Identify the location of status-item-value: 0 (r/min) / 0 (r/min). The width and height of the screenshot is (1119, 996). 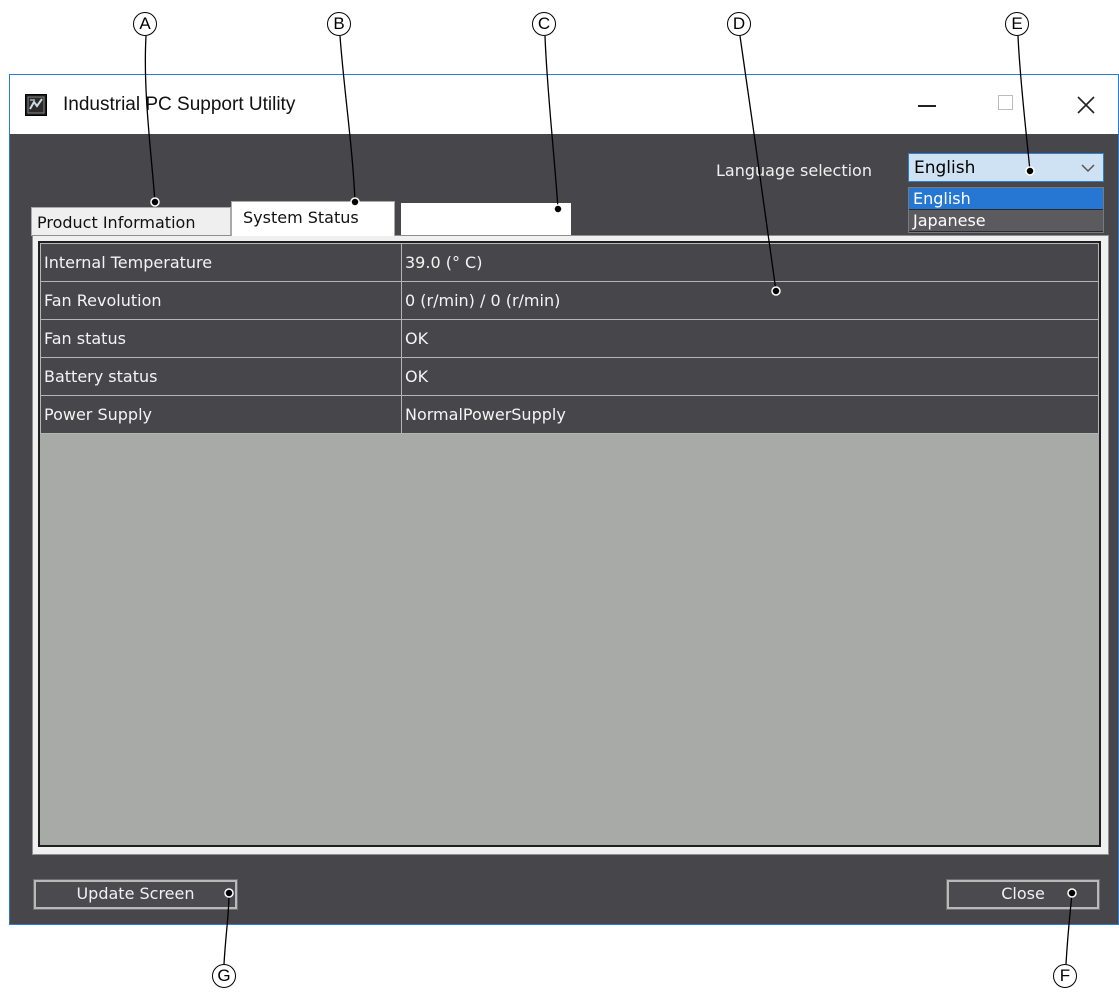
(750, 300).